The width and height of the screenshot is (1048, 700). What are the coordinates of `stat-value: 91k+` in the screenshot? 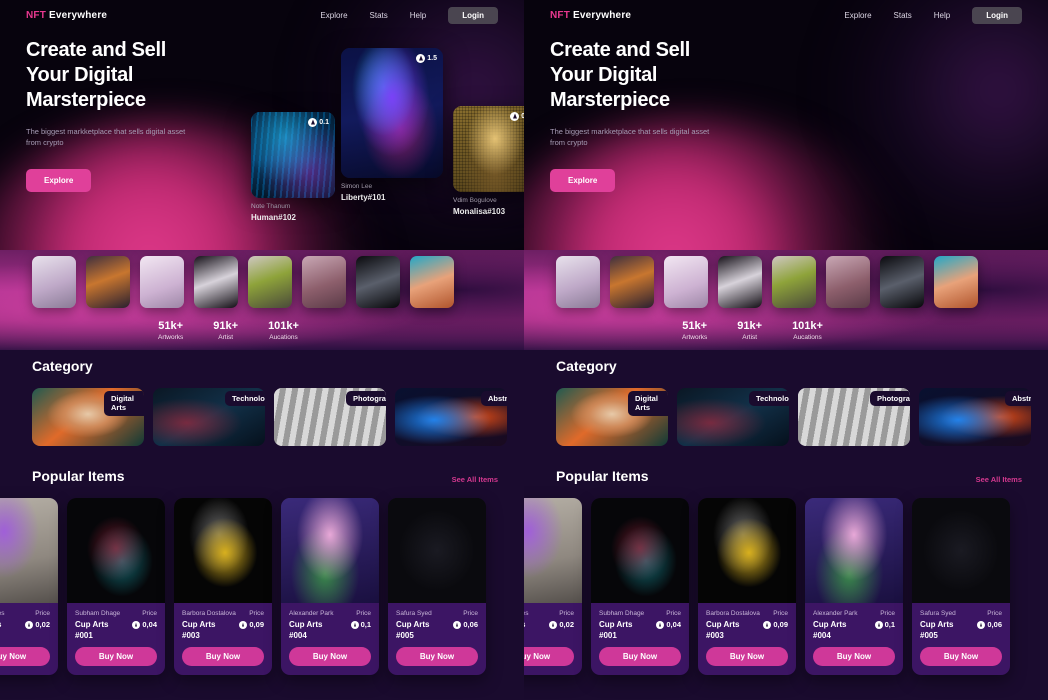 It's located at (750, 326).